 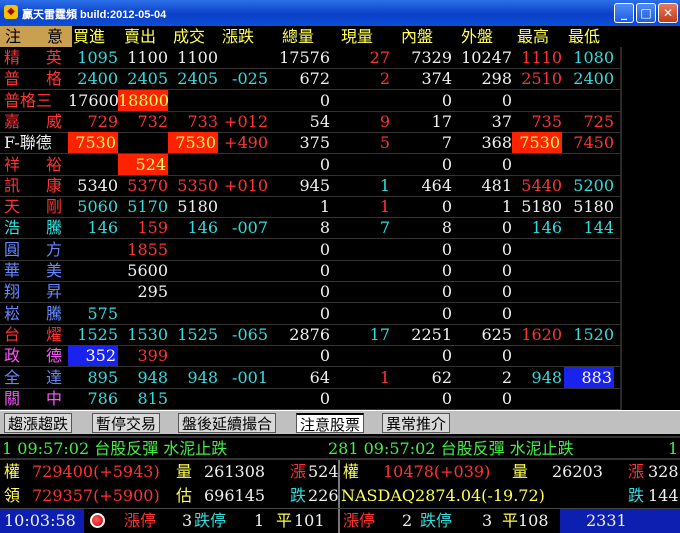 What do you see at coordinates (310, 335) in the screenshot?
I see `table-row: 台 燿 1525 1530 1525 -065 2876 17 2251 625 1620 1520` at bounding box center [310, 335].